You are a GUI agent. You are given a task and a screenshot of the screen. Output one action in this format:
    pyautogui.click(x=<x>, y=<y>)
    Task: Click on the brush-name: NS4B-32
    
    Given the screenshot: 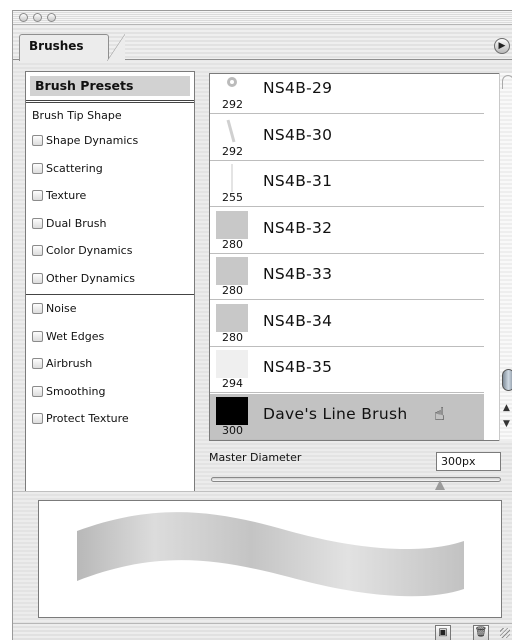 What is the action you would take?
    pyautogui.click(x=298, y=227)
    